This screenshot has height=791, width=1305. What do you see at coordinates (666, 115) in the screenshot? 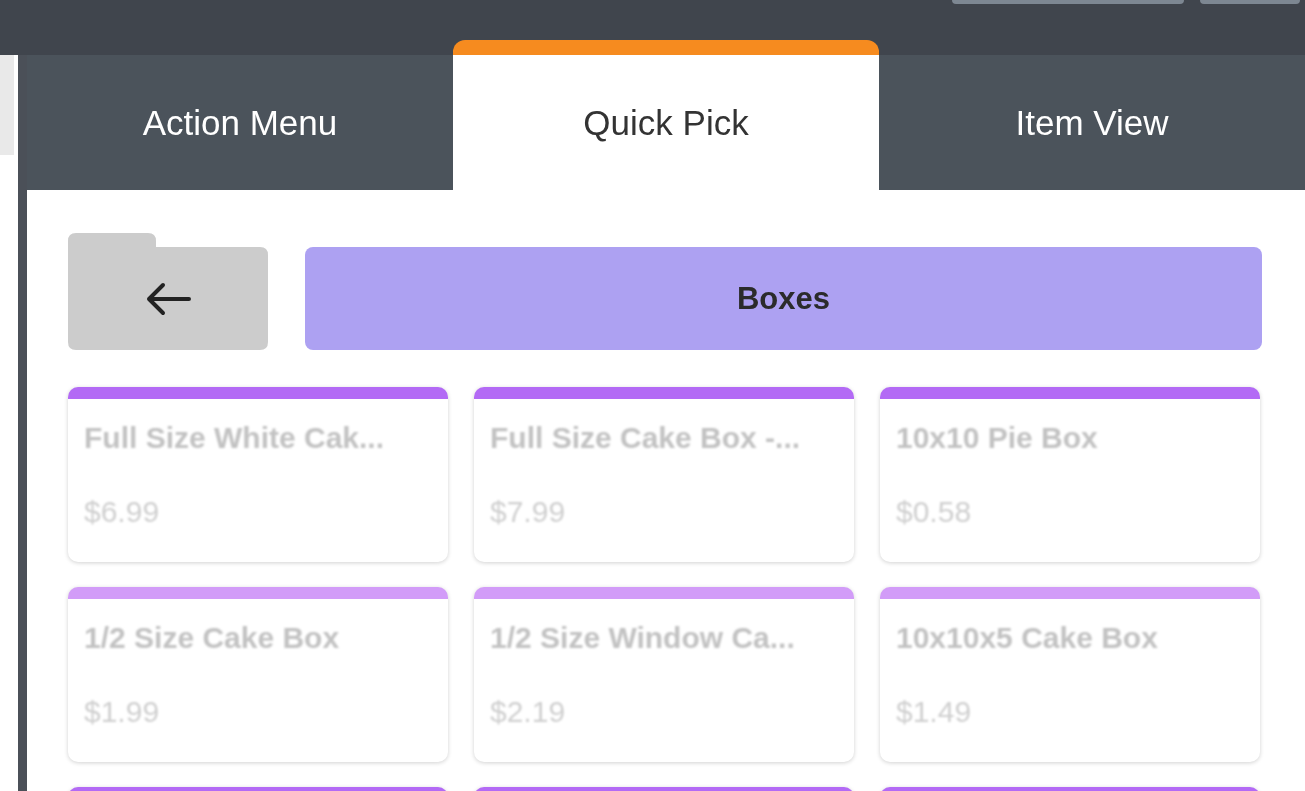
I see `tab: Quick Pick` at bounding box center [666, 115].